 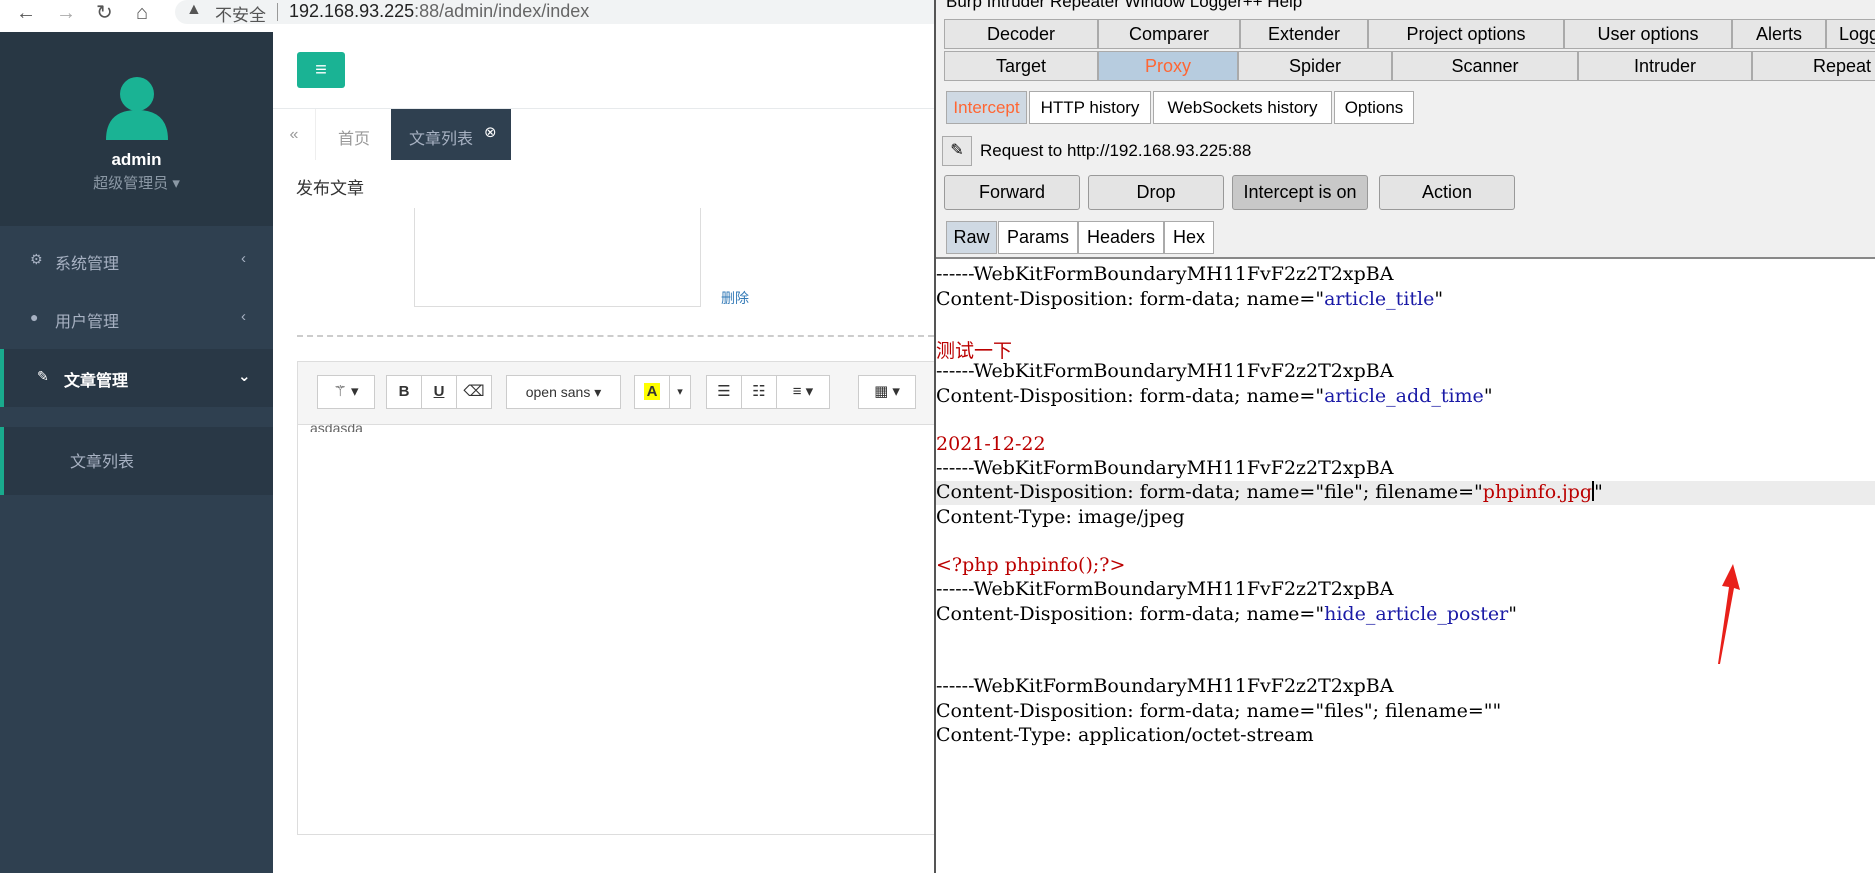 What do you see at coordinates (1021, 34) in the screenshot?
I see `tab-decoder: Decoder` at bounding box center [1021, 34].